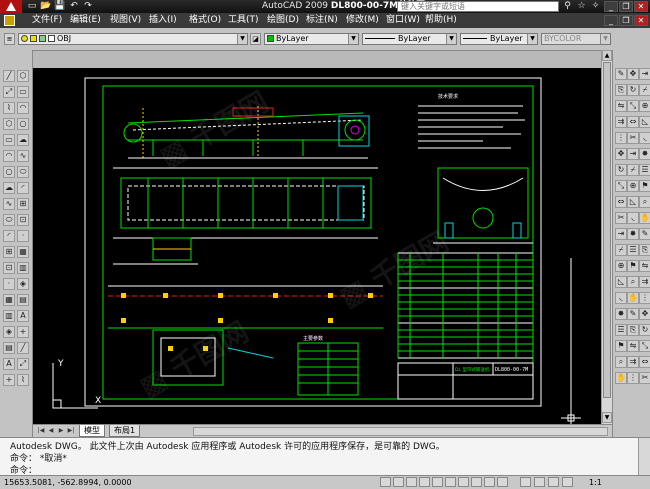 Image resolution: width=650 pixels, height=489 pixels. What do you see at coordinates (633, 362) in the screenshot?
I see `move-icon: ⇉` at bounding box center [633, 362].